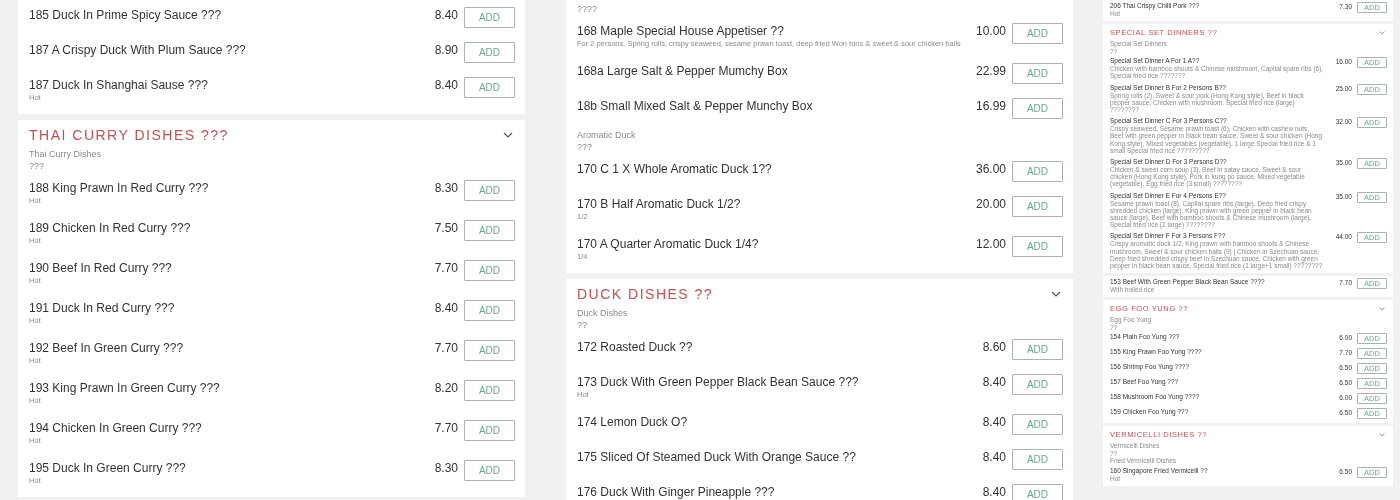 Image resolution: width=1400 pixels, height=500 pixels. I want to click on section-title: THAI CURRY DISHES ???, so click(129, 135).